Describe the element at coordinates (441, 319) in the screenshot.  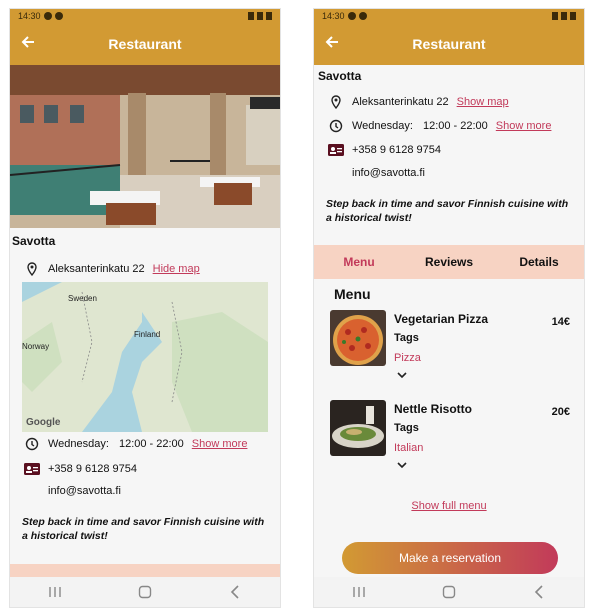
I see `menu-item-name: Vegetarian Pizza` at that location.